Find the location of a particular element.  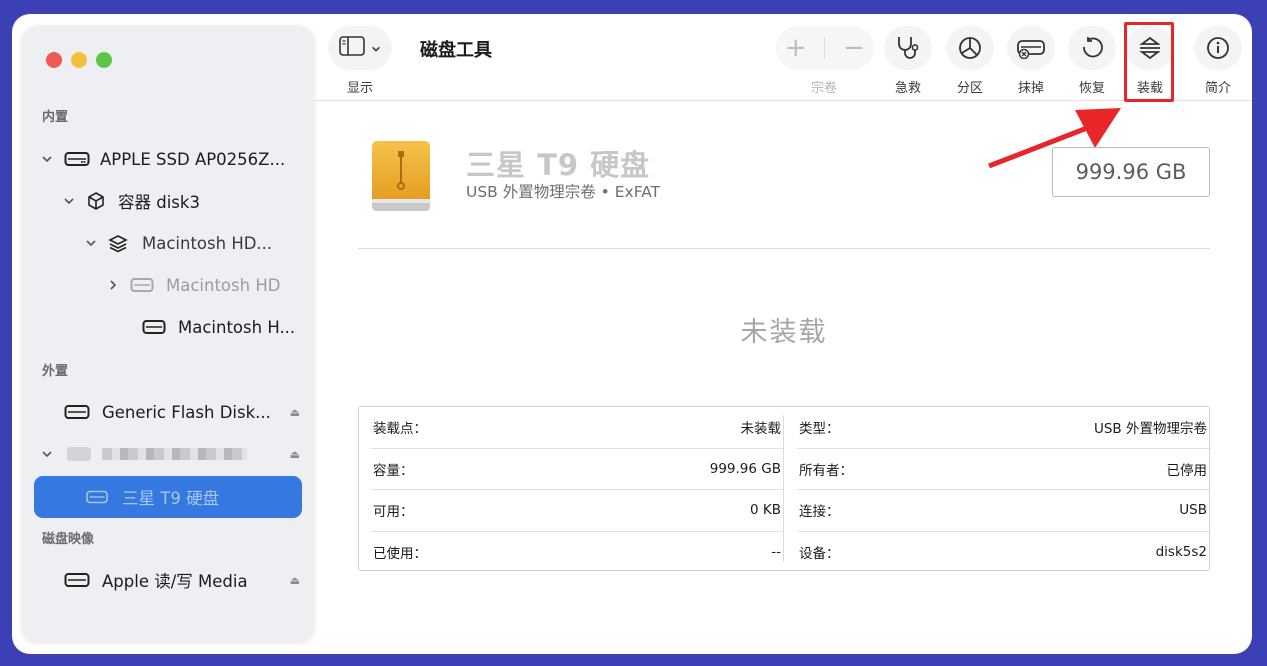

view-button is located at coordinates (360, 48).